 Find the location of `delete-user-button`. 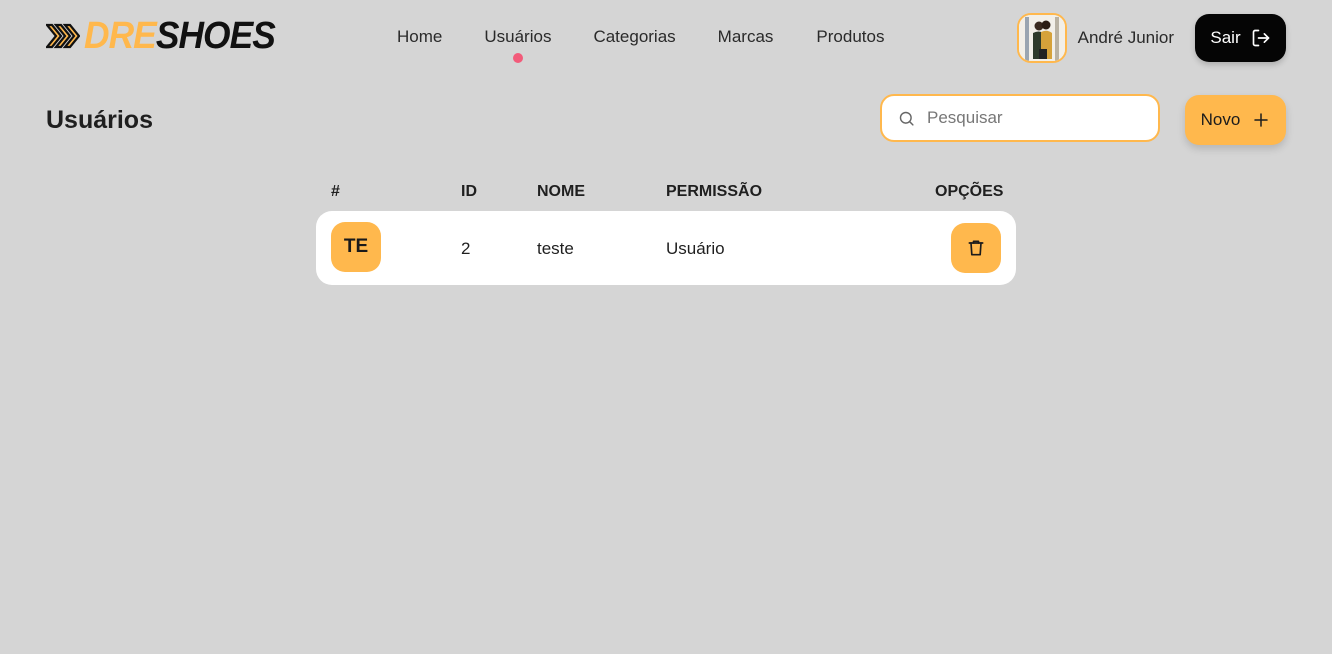

delete-user-button is located at coordinates (976, 248).